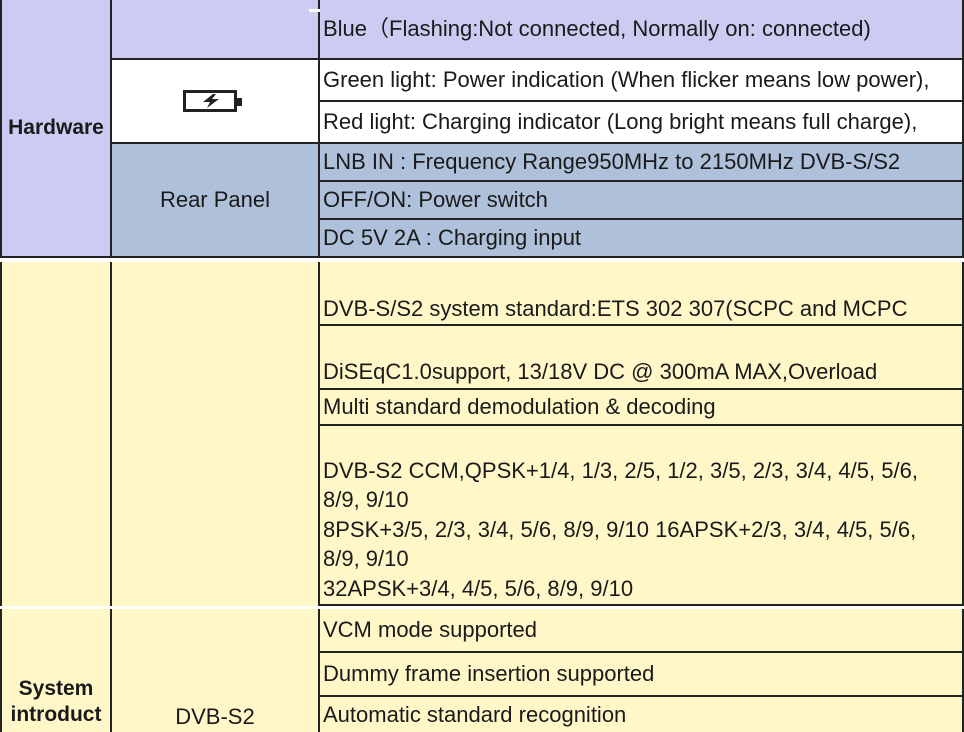 Image resolution: width=964 pixels, height=732 pixels. Describe the element at coordinates (215, 716) in the screenshot. I see `dvb-s2-label: DVB-S2` at that location.